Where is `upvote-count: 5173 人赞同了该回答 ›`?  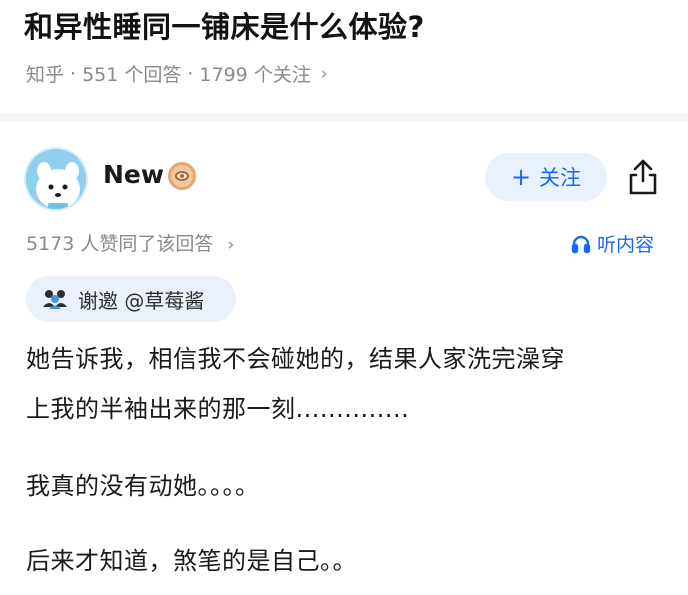
upvote-count: 5173 人赞同了该回答 › is located at coordinates (130, 242).